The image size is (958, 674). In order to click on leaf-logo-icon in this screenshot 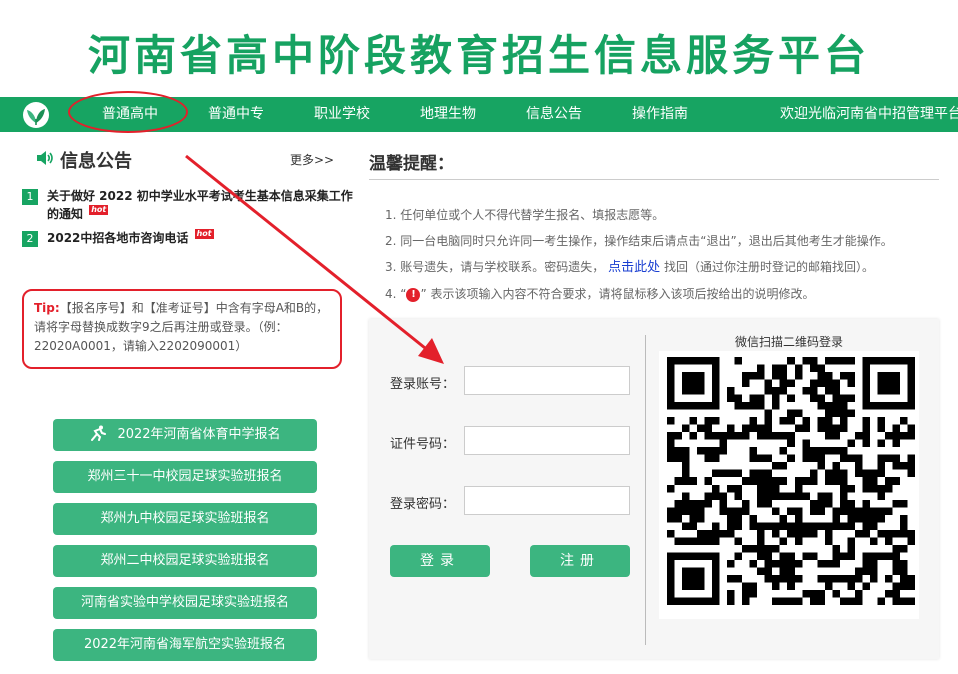, I will do `click(36, 115)`.